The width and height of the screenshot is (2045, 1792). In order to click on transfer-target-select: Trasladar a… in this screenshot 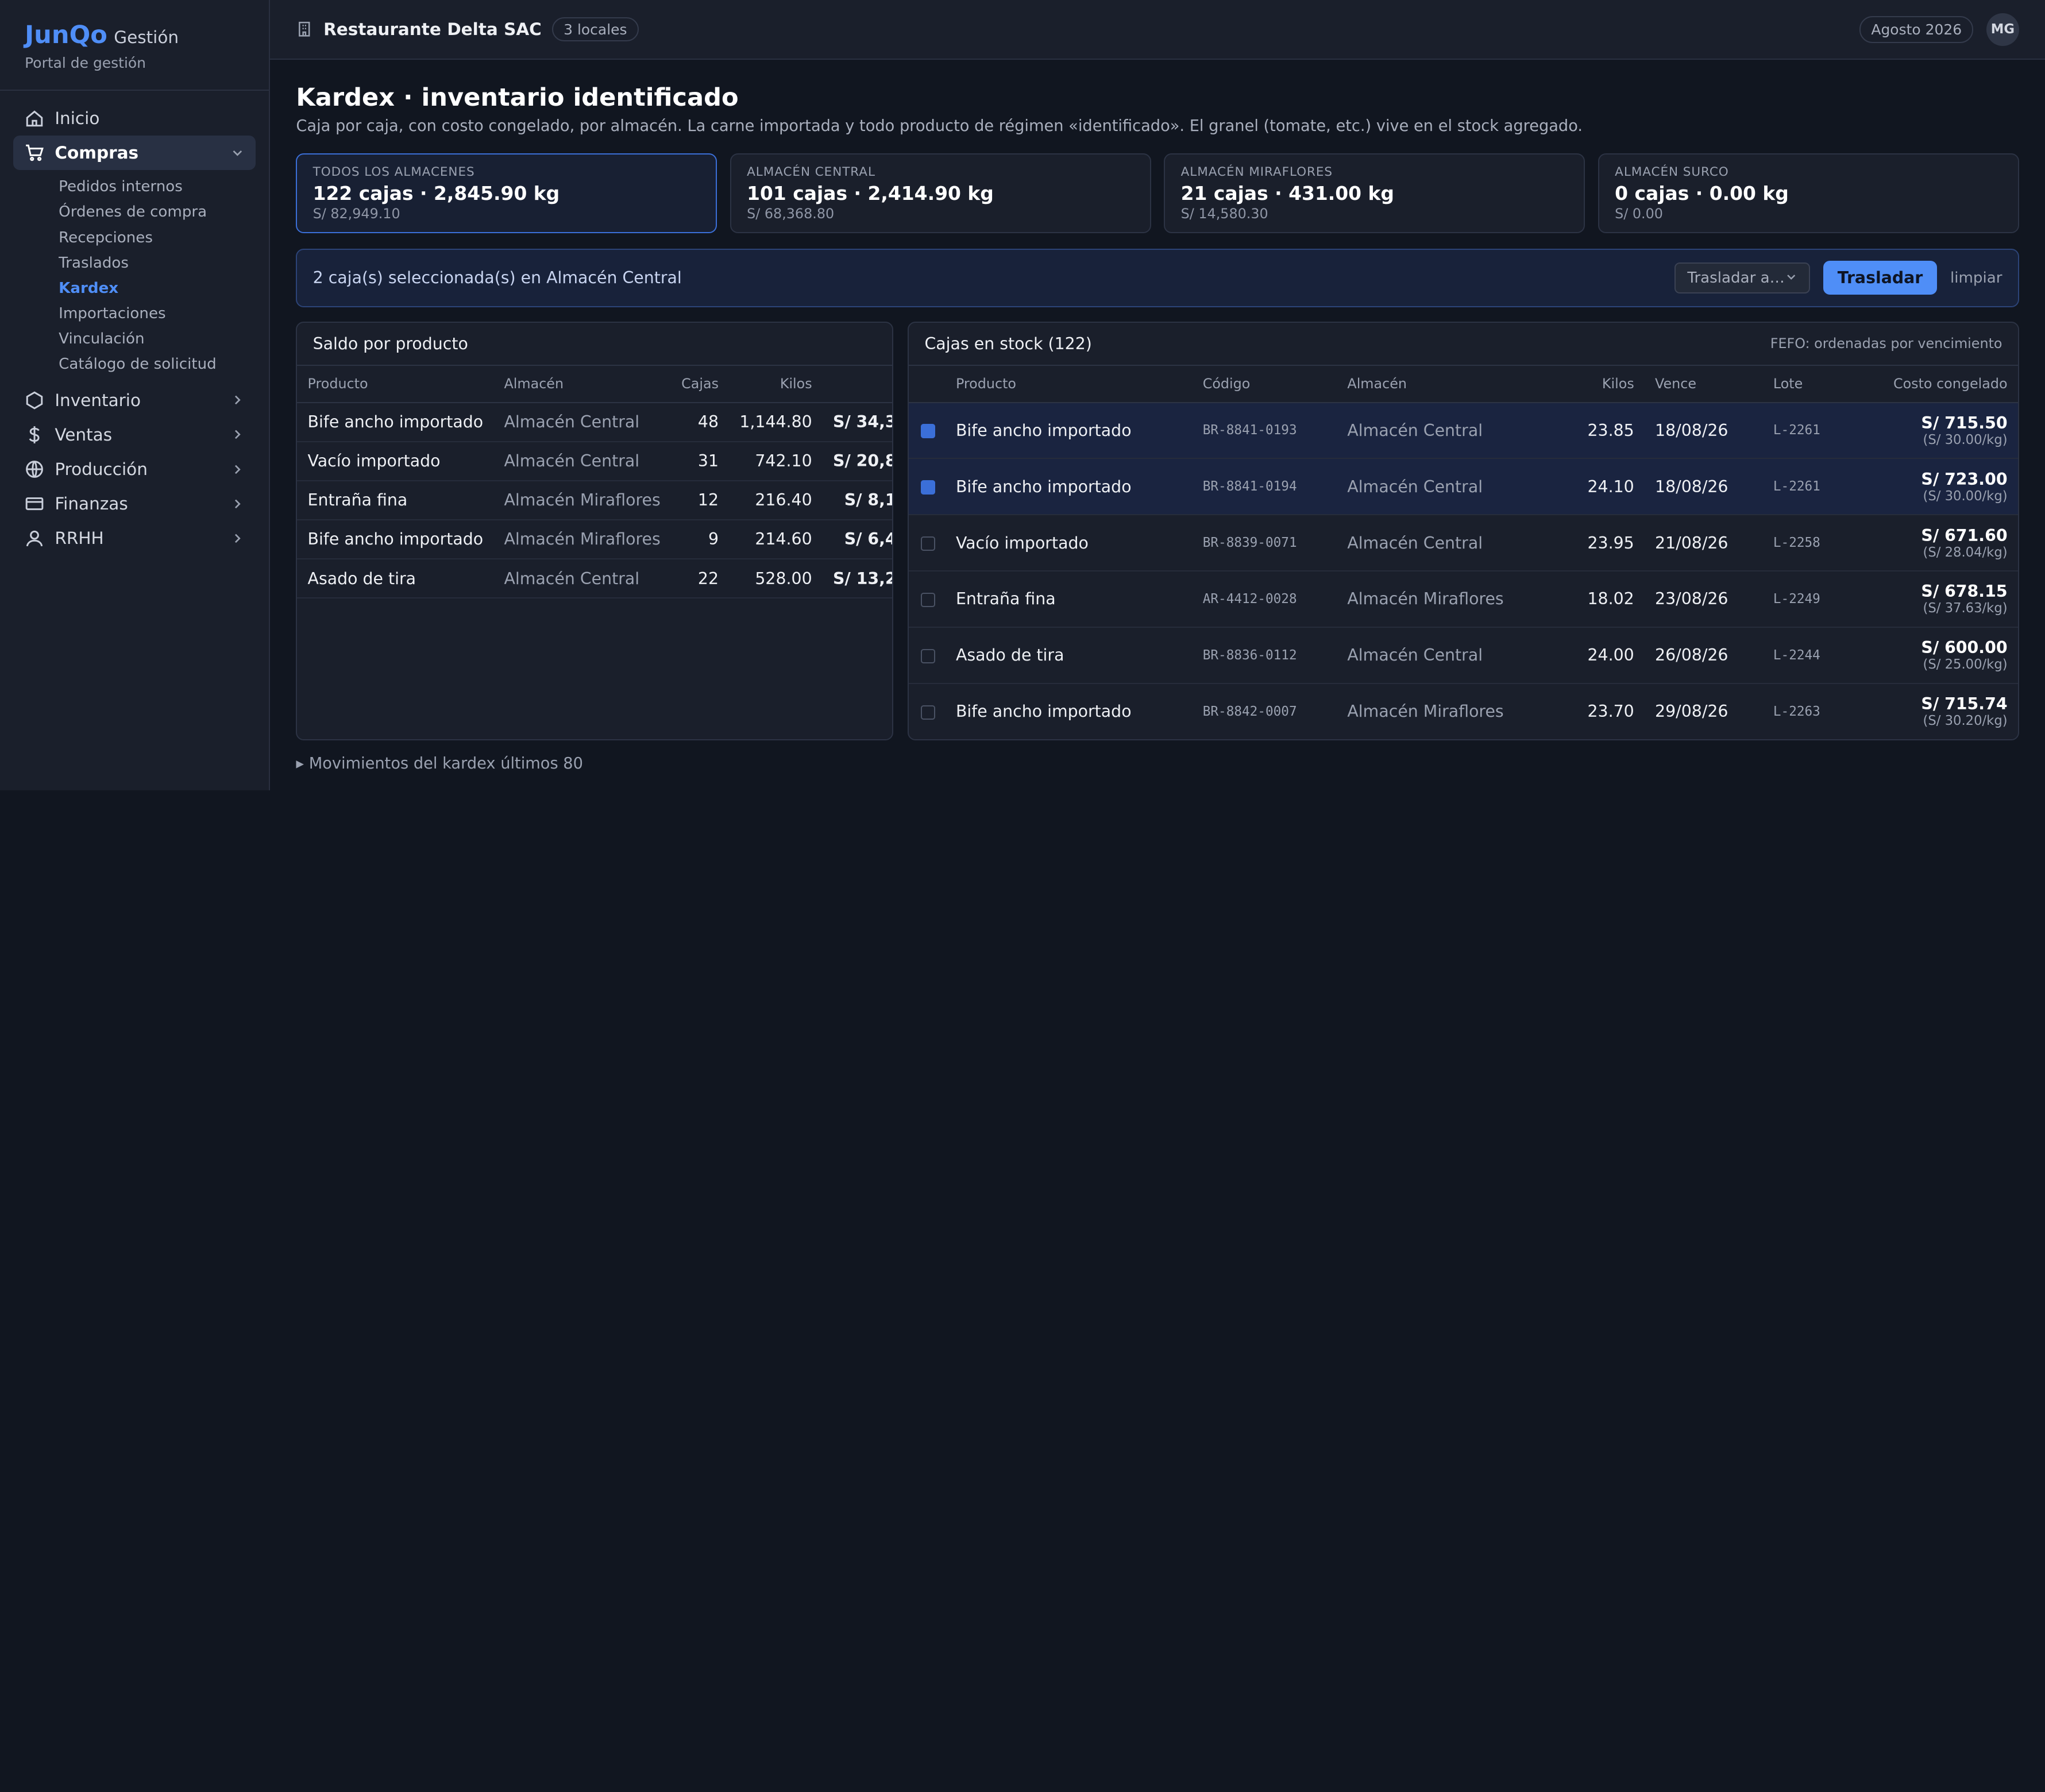, I will do `click(1742, 278)`.